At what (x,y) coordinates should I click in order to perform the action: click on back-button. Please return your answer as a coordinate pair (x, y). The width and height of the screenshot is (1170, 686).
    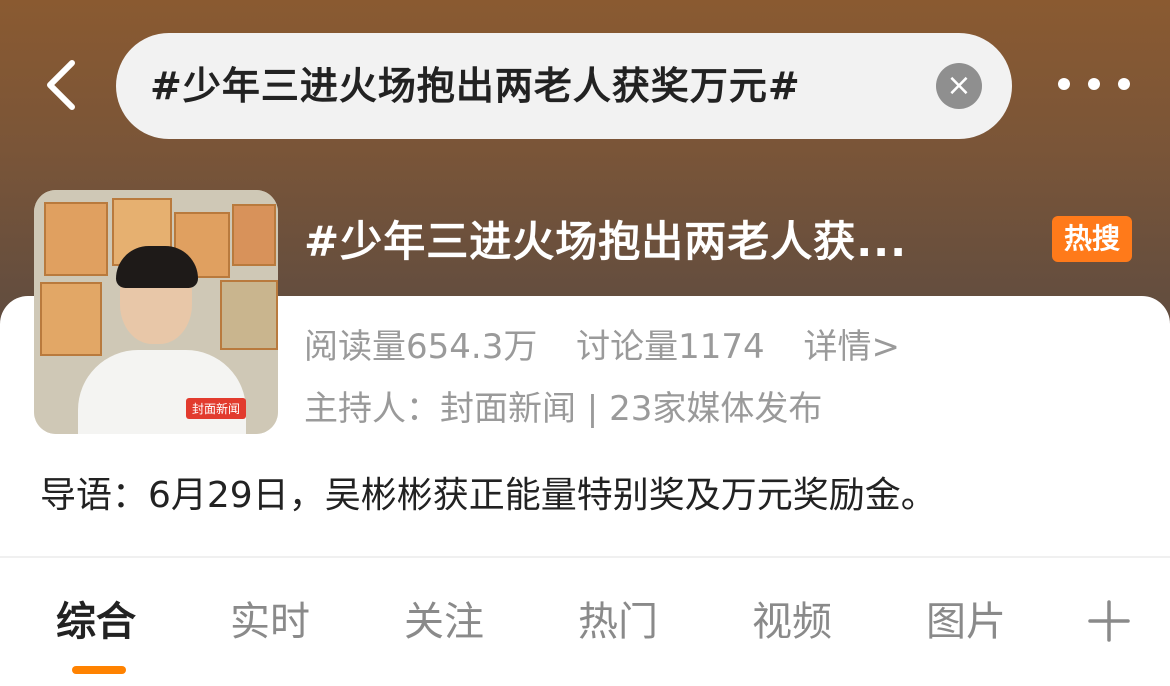
    Looking at the image, I should click on (66, 85).